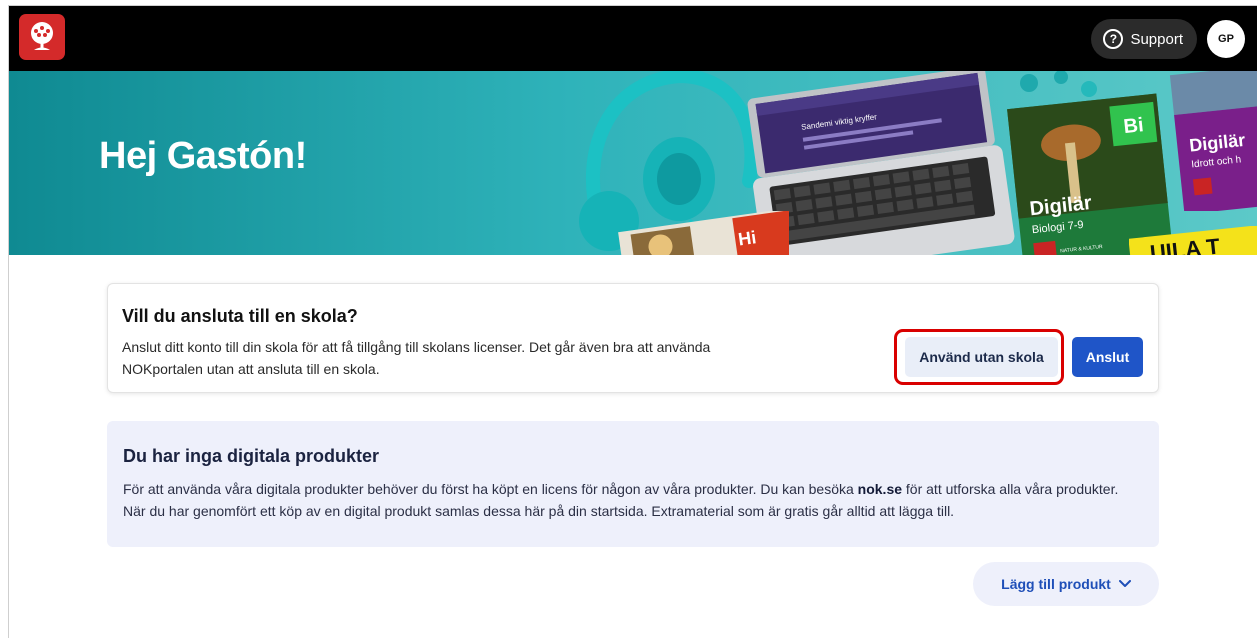 The width and height of the screenshot is (1257, 638). I want to click on use-without-school-button: Använd utan skola, so click(981, 357).